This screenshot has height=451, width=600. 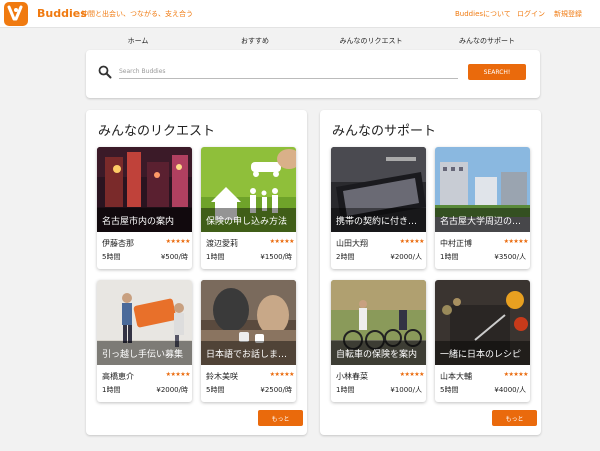 What do you see at coordinates (138, 222) in the screenshot?
I see `card-title: 名古屋市内の案内` at bounding box center [138, 222].